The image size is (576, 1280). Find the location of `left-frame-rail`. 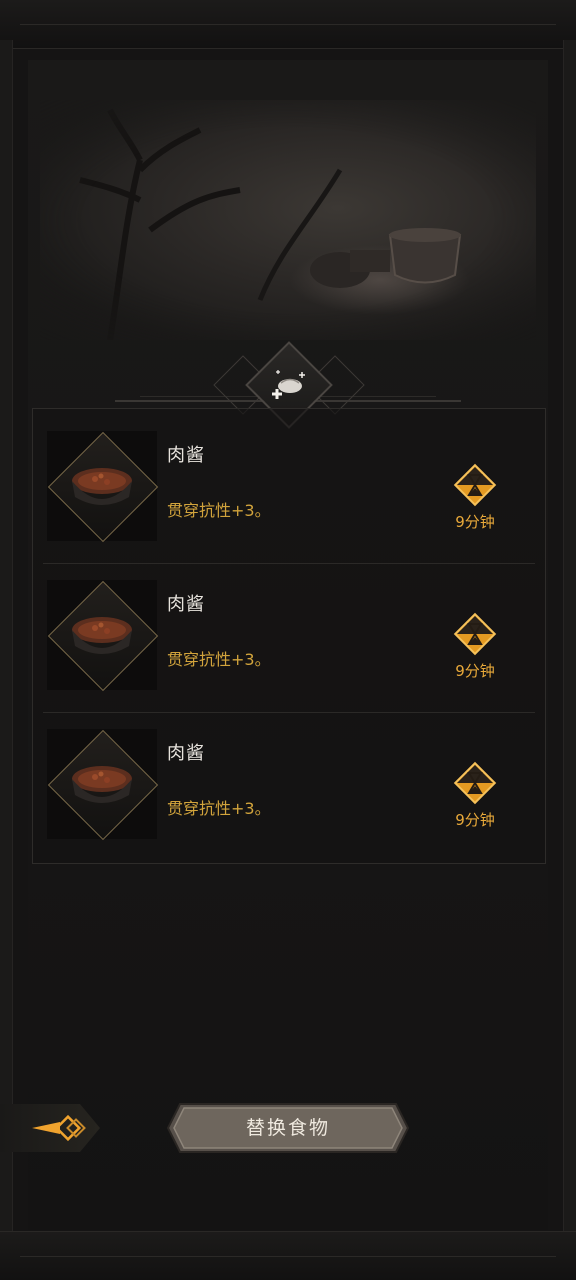

left-frame-rail is located at coordinates (6, 640).